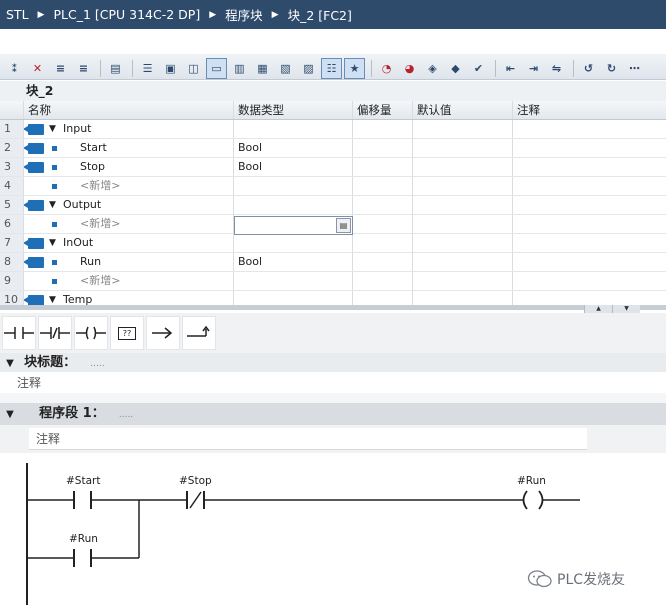 The width and height of the screenshot is (666, 609). Describe the element at coordinates (170, 68) in the screenshot. I see `window-icon: ▣` at that location.